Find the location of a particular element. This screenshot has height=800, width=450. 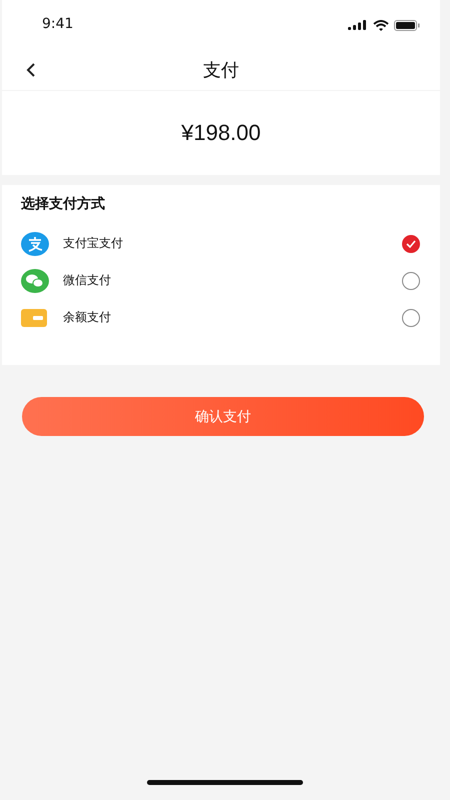

signal-icon is located at coordinates (358, 25).